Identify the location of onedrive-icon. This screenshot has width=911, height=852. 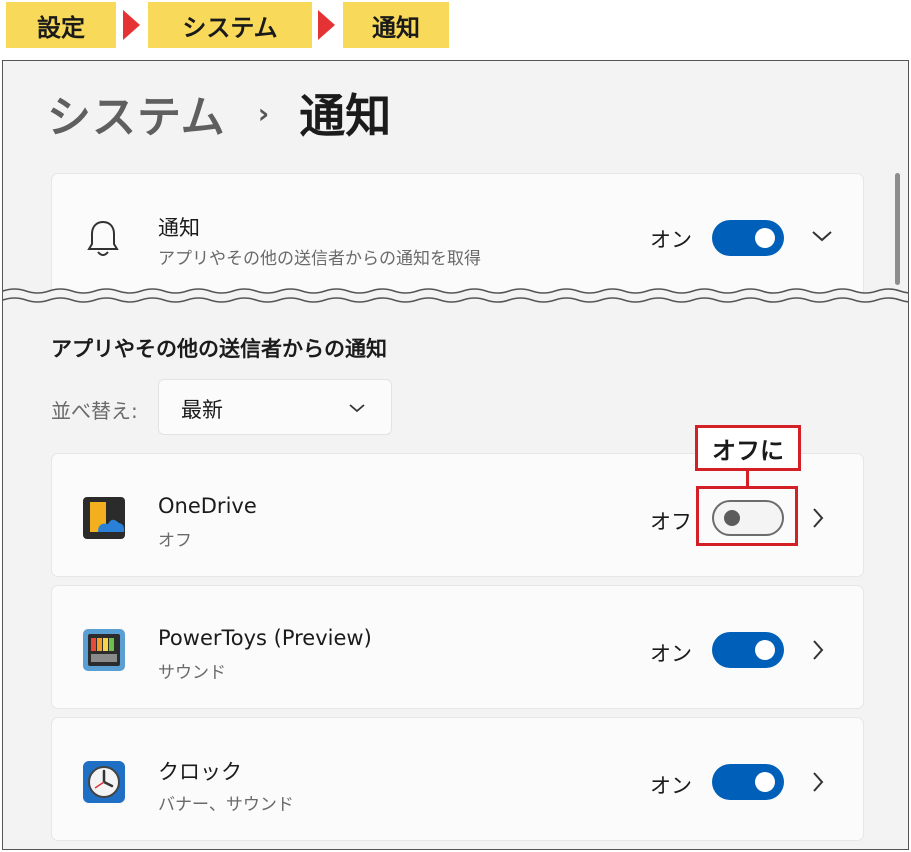
(104, 520).